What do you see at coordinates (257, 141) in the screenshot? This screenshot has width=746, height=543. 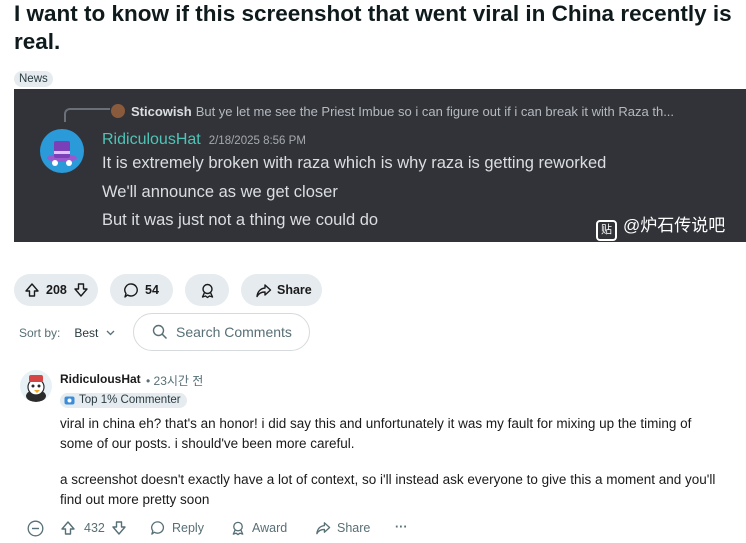 I see `discord-timestamp: 2/18/2025 8:56 PM` at bounding box center [257, 141].